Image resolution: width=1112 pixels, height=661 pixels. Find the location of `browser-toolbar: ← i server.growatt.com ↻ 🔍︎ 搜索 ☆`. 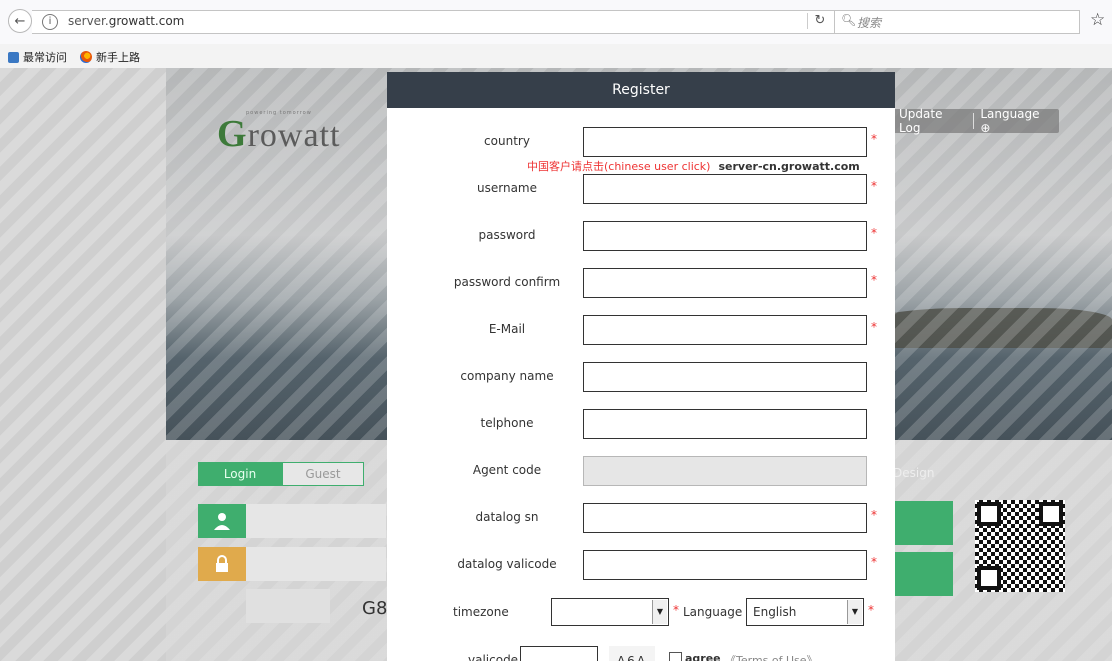

browser-toolbar: ← i server.growatt.com ↻ 🔍︎ 搜索 ☆ is located at coordinates (556, 22).